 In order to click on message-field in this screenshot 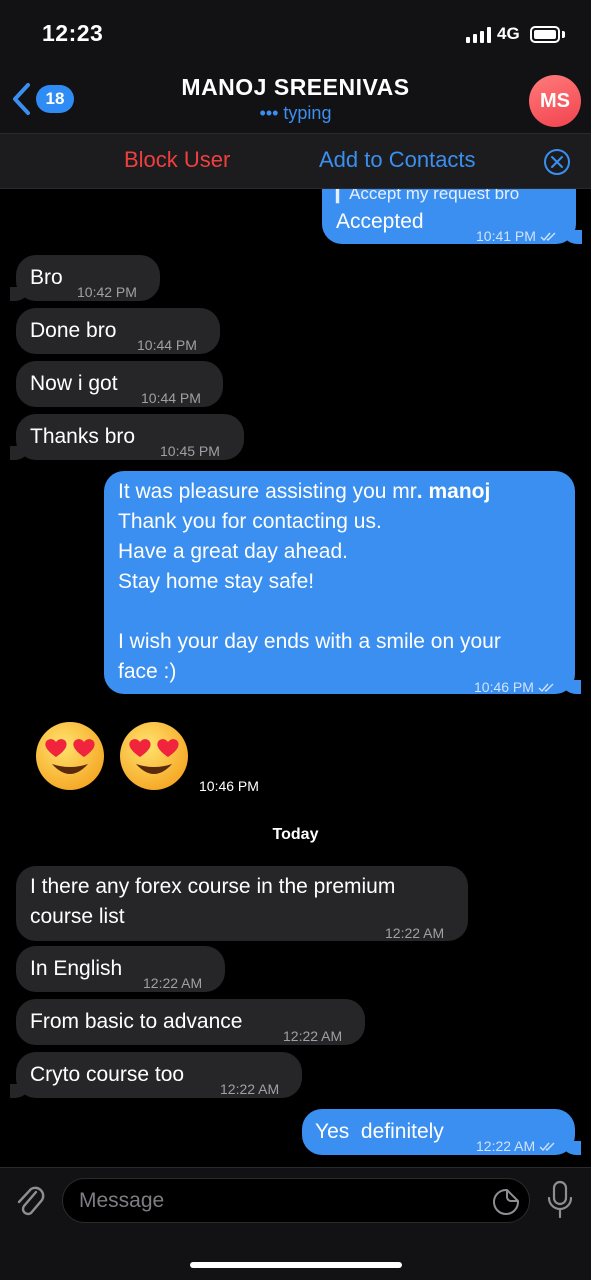, I will do `click(296, 1200)`.